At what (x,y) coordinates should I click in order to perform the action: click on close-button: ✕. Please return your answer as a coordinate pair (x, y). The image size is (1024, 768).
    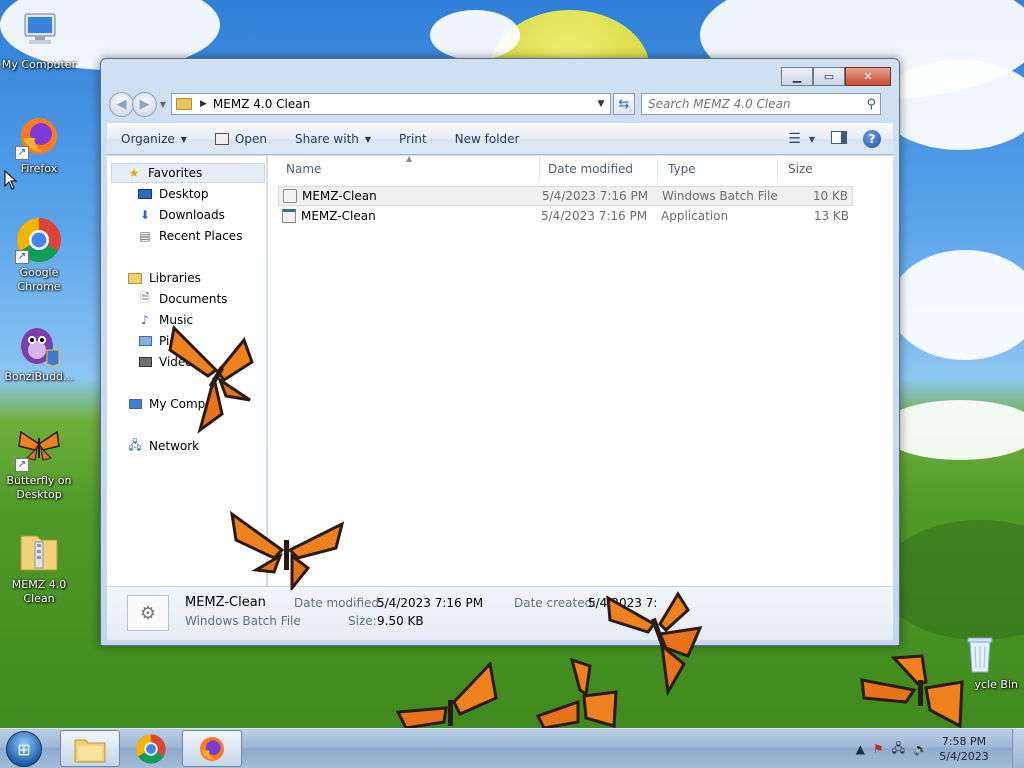
    Looking at the image, I should click on (868, 76).